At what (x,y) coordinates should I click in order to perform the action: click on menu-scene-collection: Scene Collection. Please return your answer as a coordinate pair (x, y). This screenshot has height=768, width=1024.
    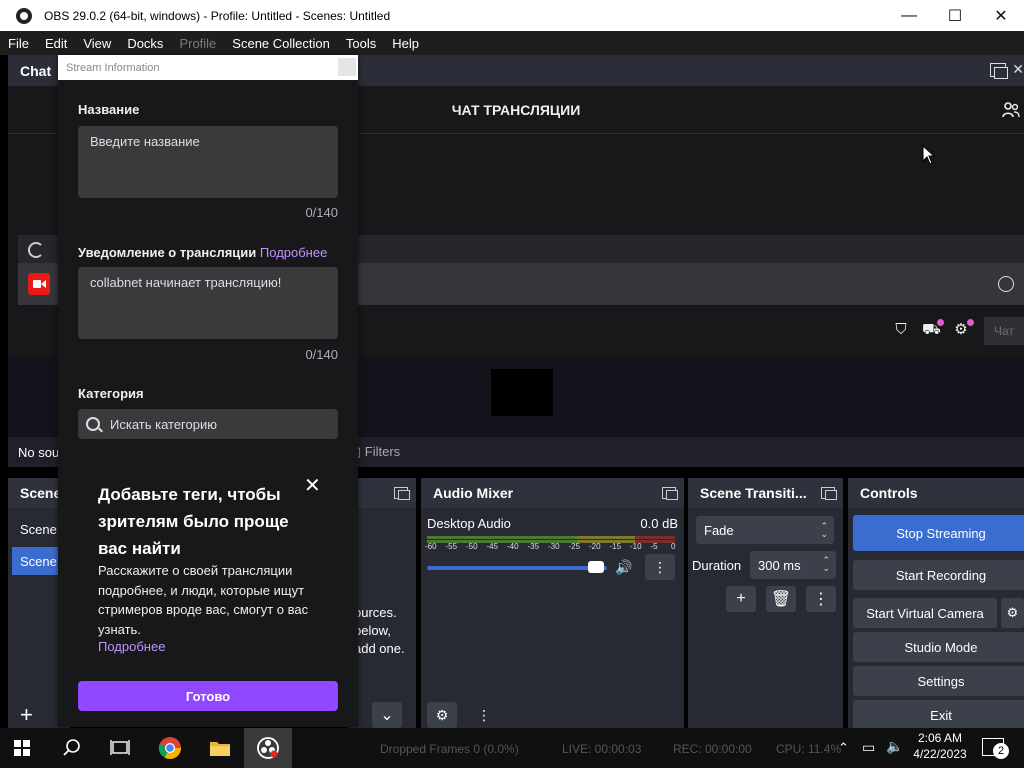
    Looking at the image, I should click on (281, 43).